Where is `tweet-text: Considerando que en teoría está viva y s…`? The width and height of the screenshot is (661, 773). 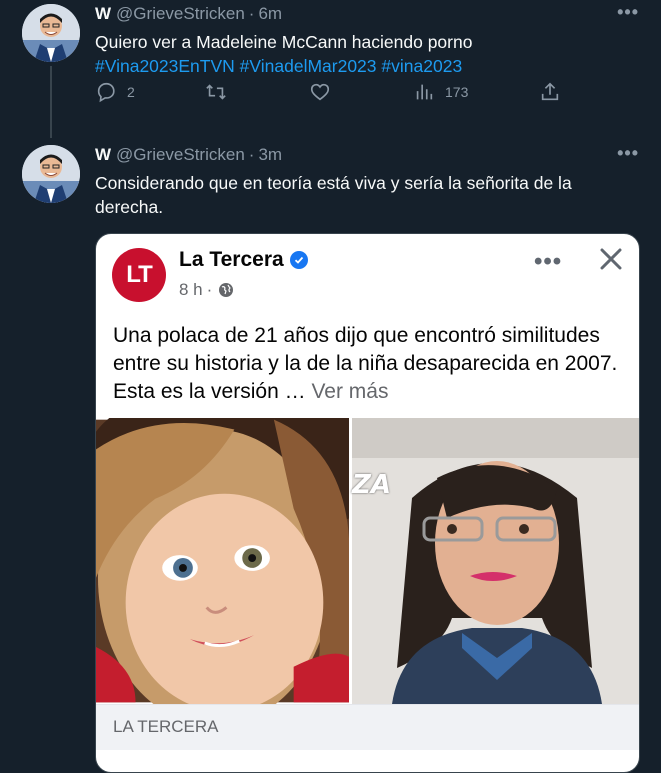
tweet-text: Considerando que en teoría está viva y s… is located at coordinates (333, 195).